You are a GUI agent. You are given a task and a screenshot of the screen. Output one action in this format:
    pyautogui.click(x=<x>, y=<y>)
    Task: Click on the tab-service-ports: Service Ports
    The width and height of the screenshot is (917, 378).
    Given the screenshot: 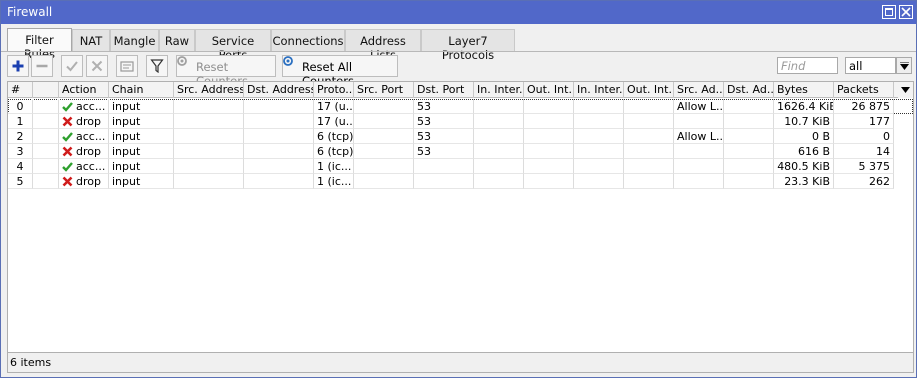 What is the action you would take?
    pyautogui.click(x=233, y=45)
    